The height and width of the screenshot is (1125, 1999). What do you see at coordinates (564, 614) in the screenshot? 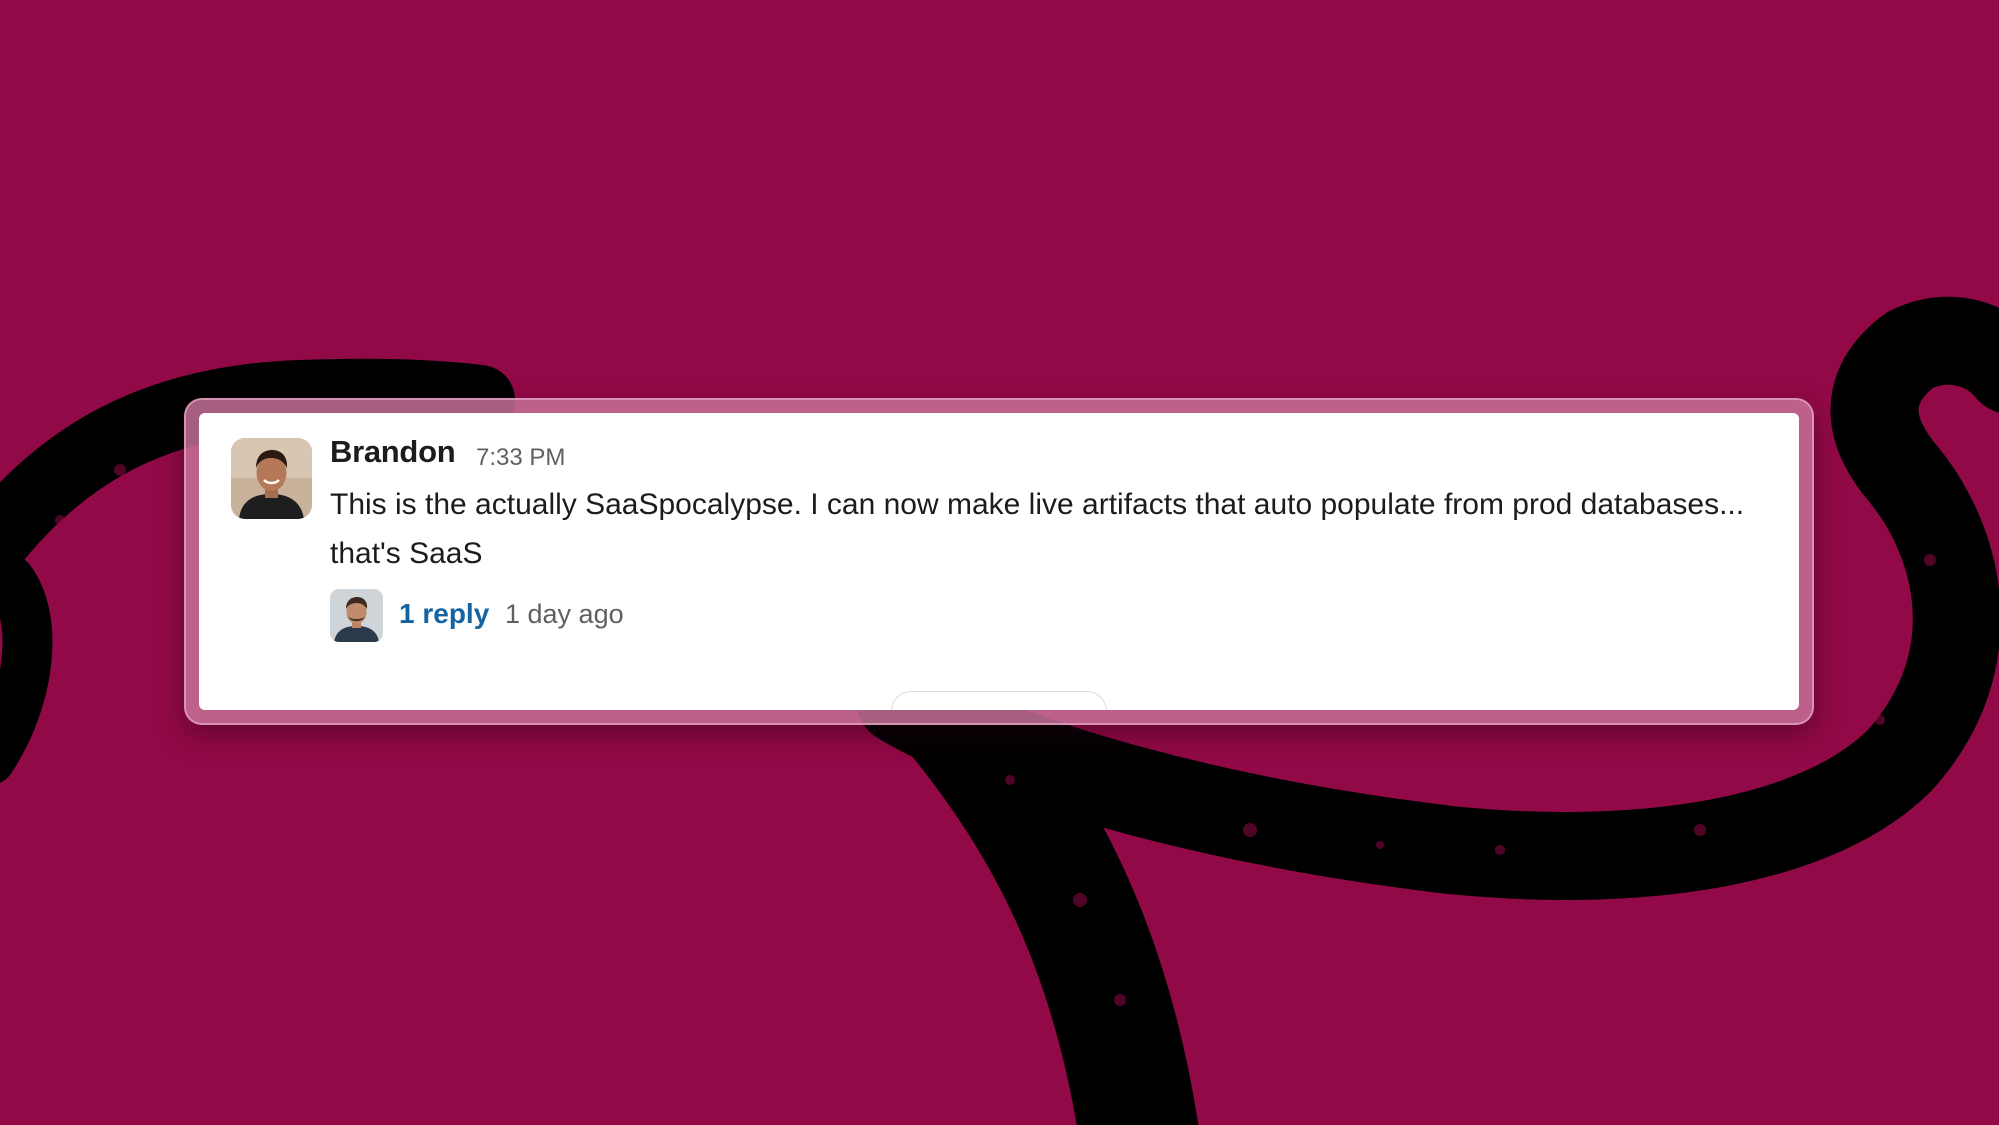
I see `thread-last-reply-time: 1 day ago` at bounding box center [564, 614].